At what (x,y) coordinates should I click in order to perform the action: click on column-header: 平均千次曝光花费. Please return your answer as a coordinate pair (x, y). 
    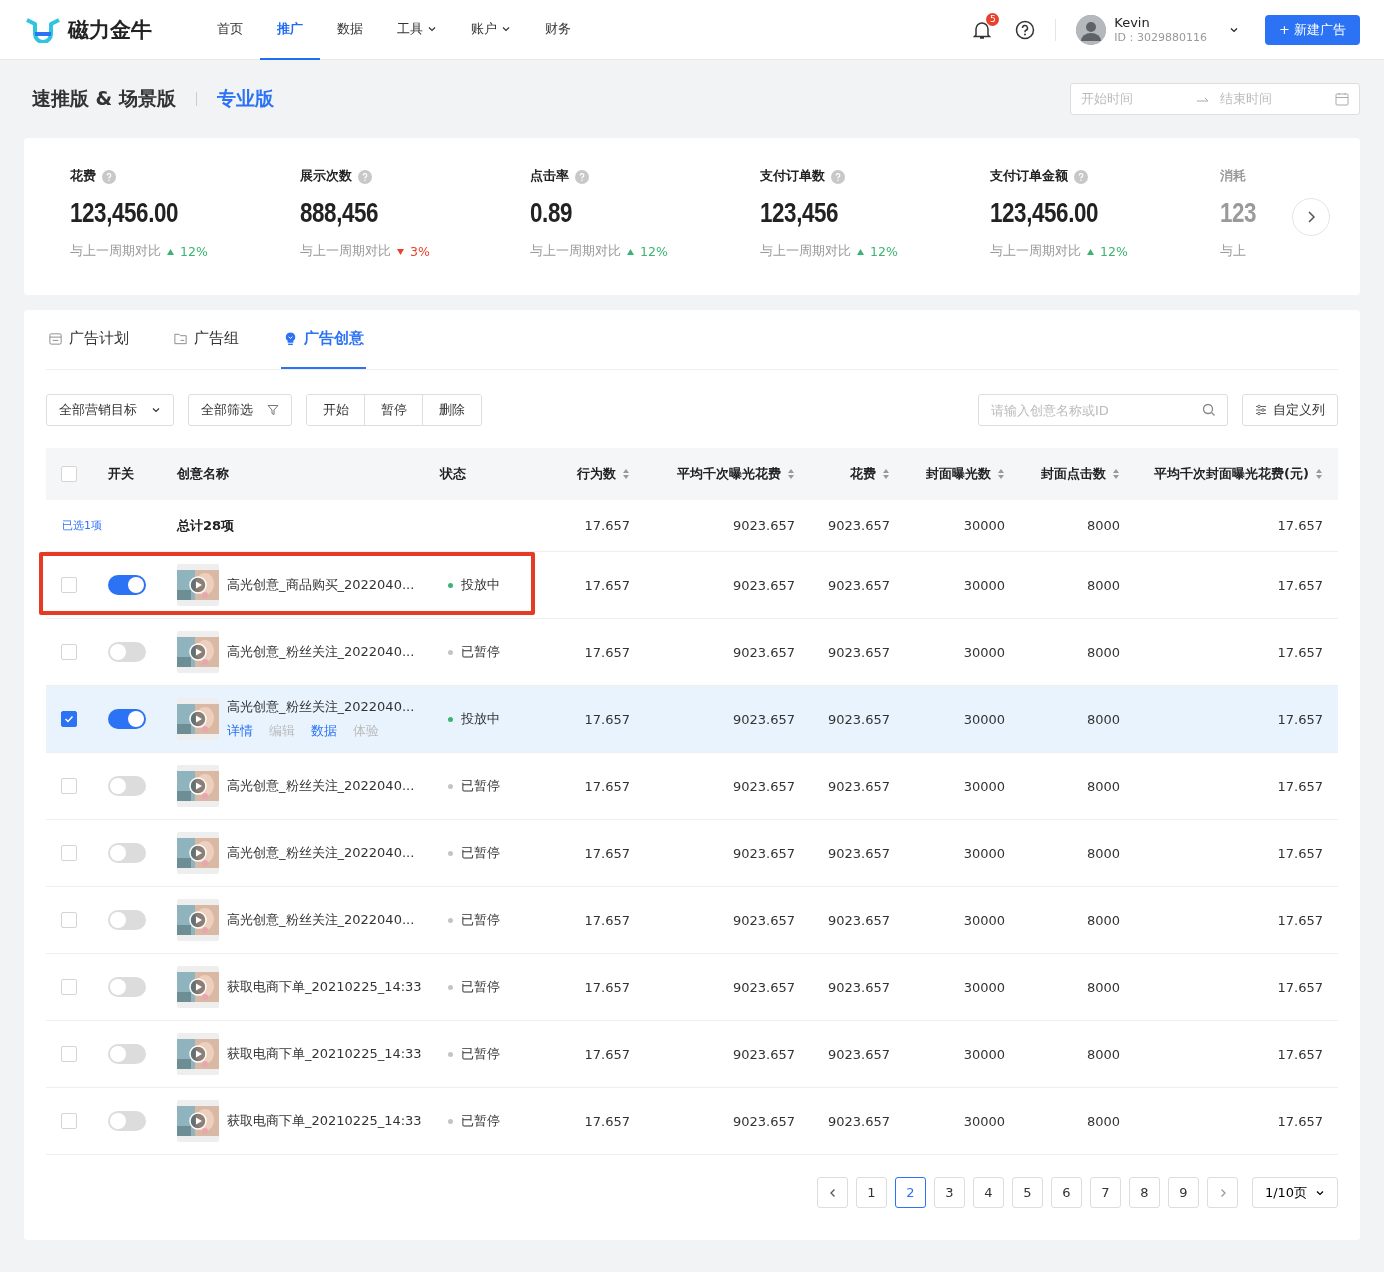
    Looking at the image, I should click on (736, 474).